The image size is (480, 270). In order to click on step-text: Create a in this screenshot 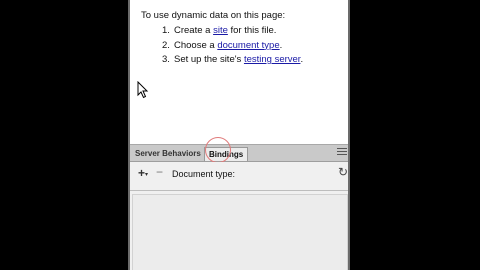, I will do `click(194, 30)`.